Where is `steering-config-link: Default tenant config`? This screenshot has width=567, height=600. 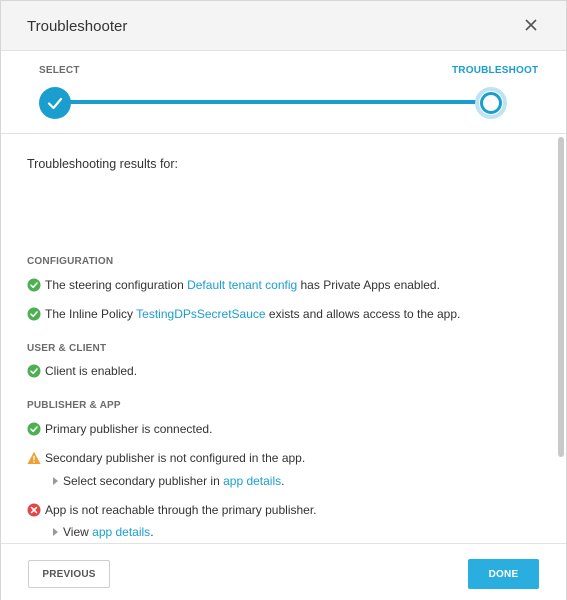
steering-config-link: Default tenant config is located at coordinates (242, 285).